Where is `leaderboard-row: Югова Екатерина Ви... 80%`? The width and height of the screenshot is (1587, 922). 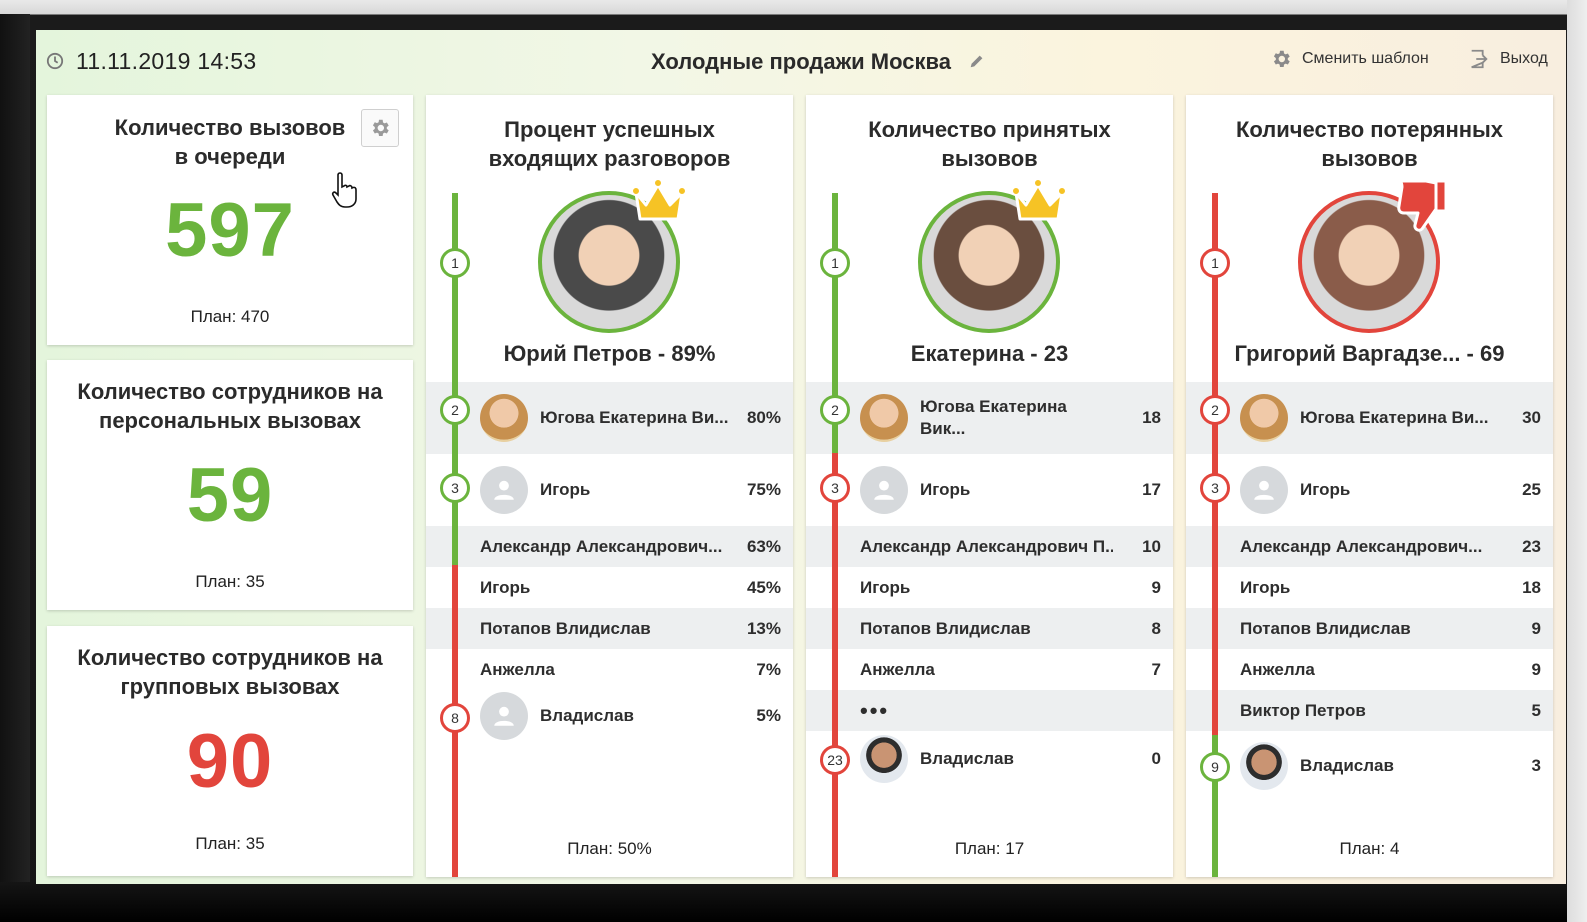 leaderboard-row: Югова Екатерина Ви... 80% is located at coordinates (609, 418).